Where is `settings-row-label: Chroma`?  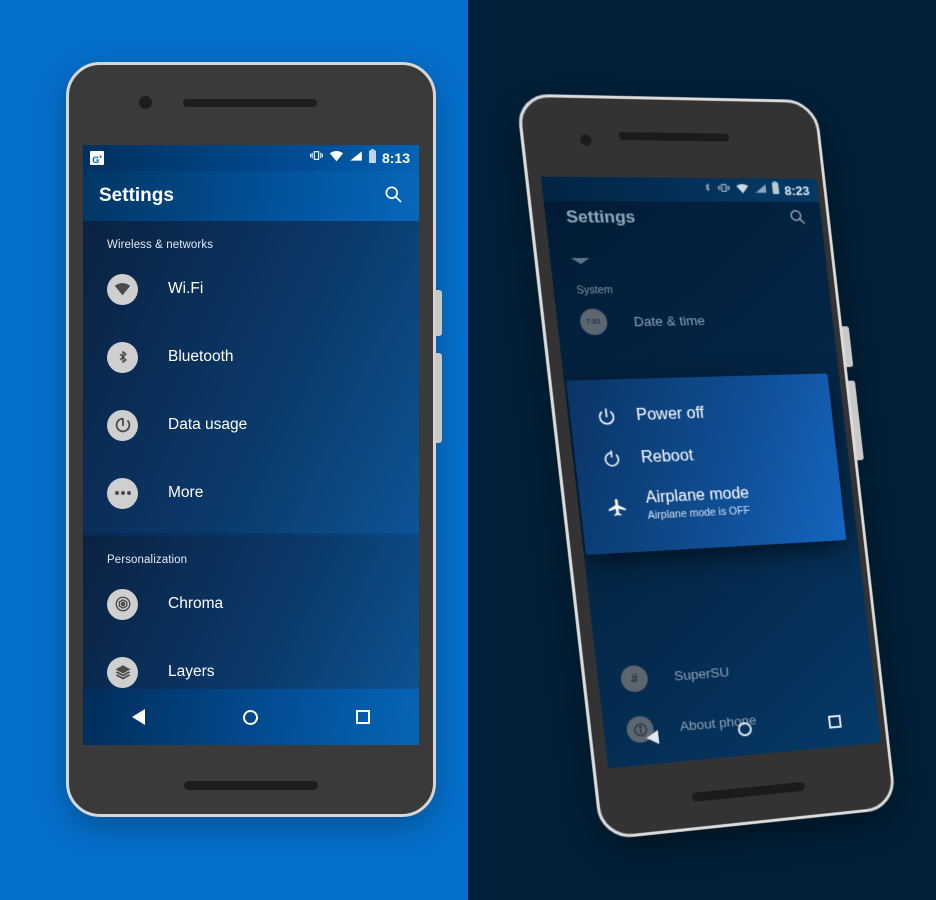 settings-row-label: Chroma is located at coordinates (196, 603).